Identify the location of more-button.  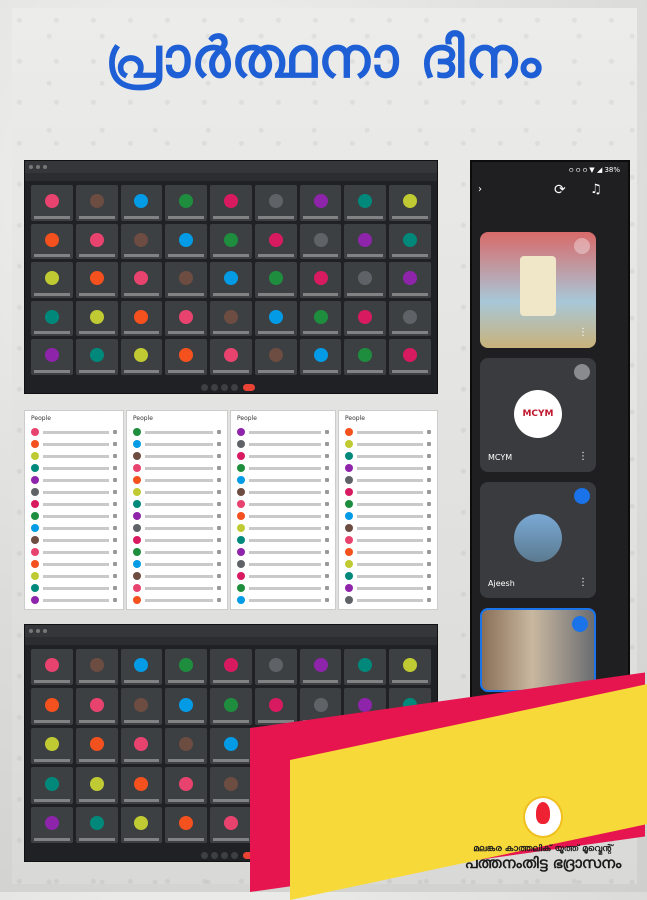
(234, 855).